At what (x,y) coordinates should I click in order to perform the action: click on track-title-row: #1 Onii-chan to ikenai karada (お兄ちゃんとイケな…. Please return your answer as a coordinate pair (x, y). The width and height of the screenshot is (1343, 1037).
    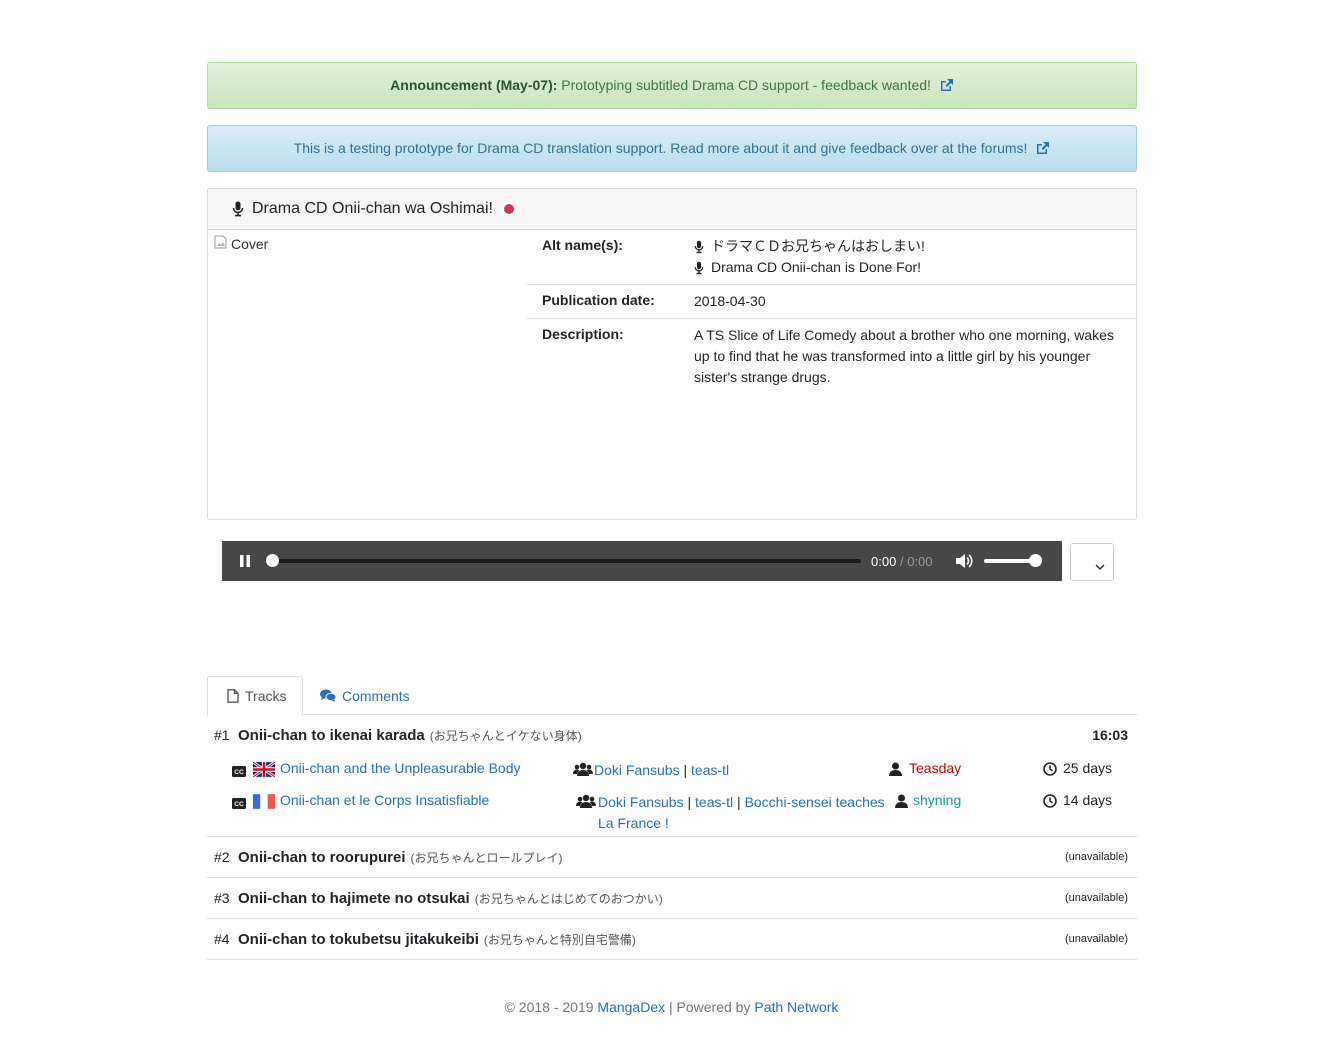
    Looking at the image, I should click on (672, 735).